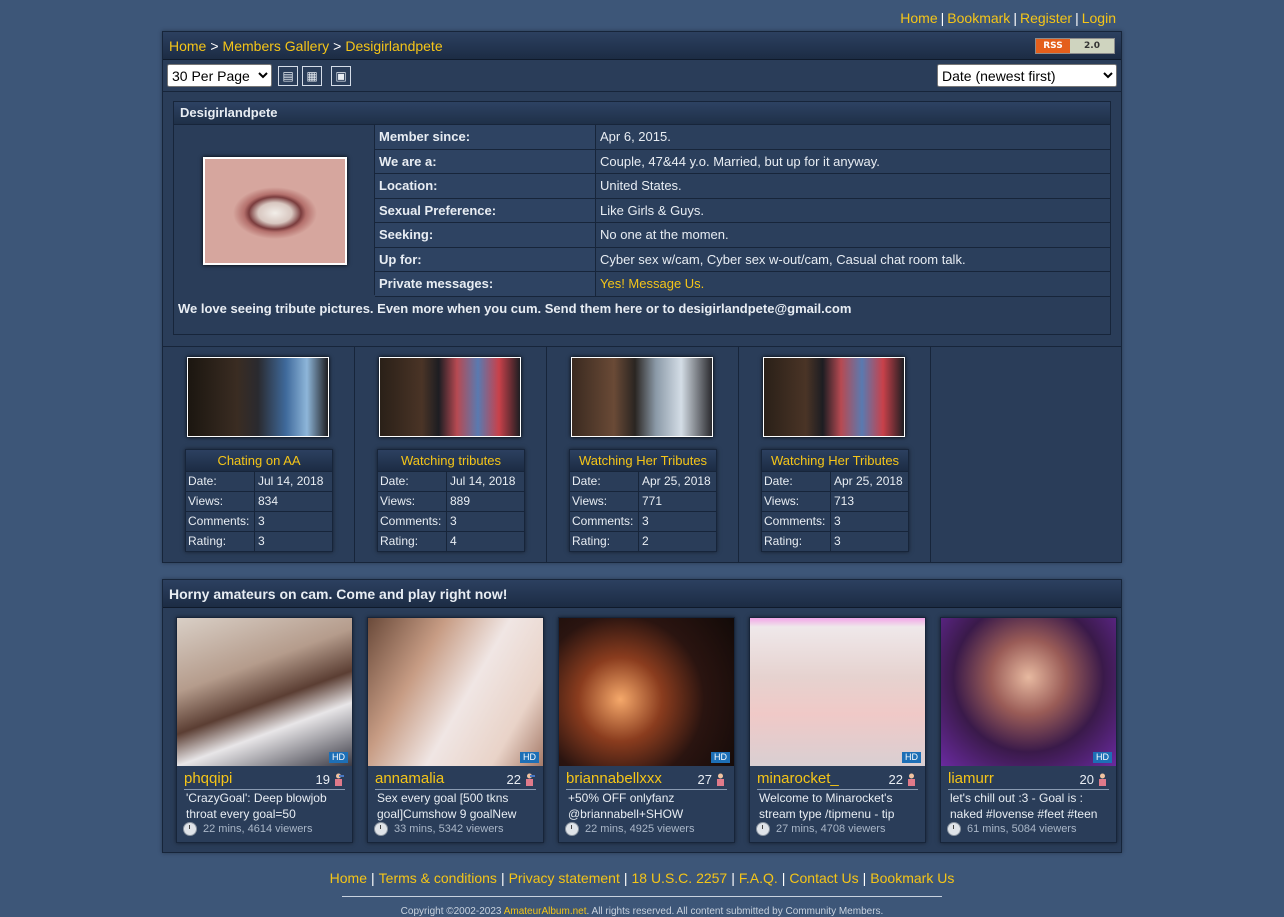  I want to click on avatar, so click(275, 211).